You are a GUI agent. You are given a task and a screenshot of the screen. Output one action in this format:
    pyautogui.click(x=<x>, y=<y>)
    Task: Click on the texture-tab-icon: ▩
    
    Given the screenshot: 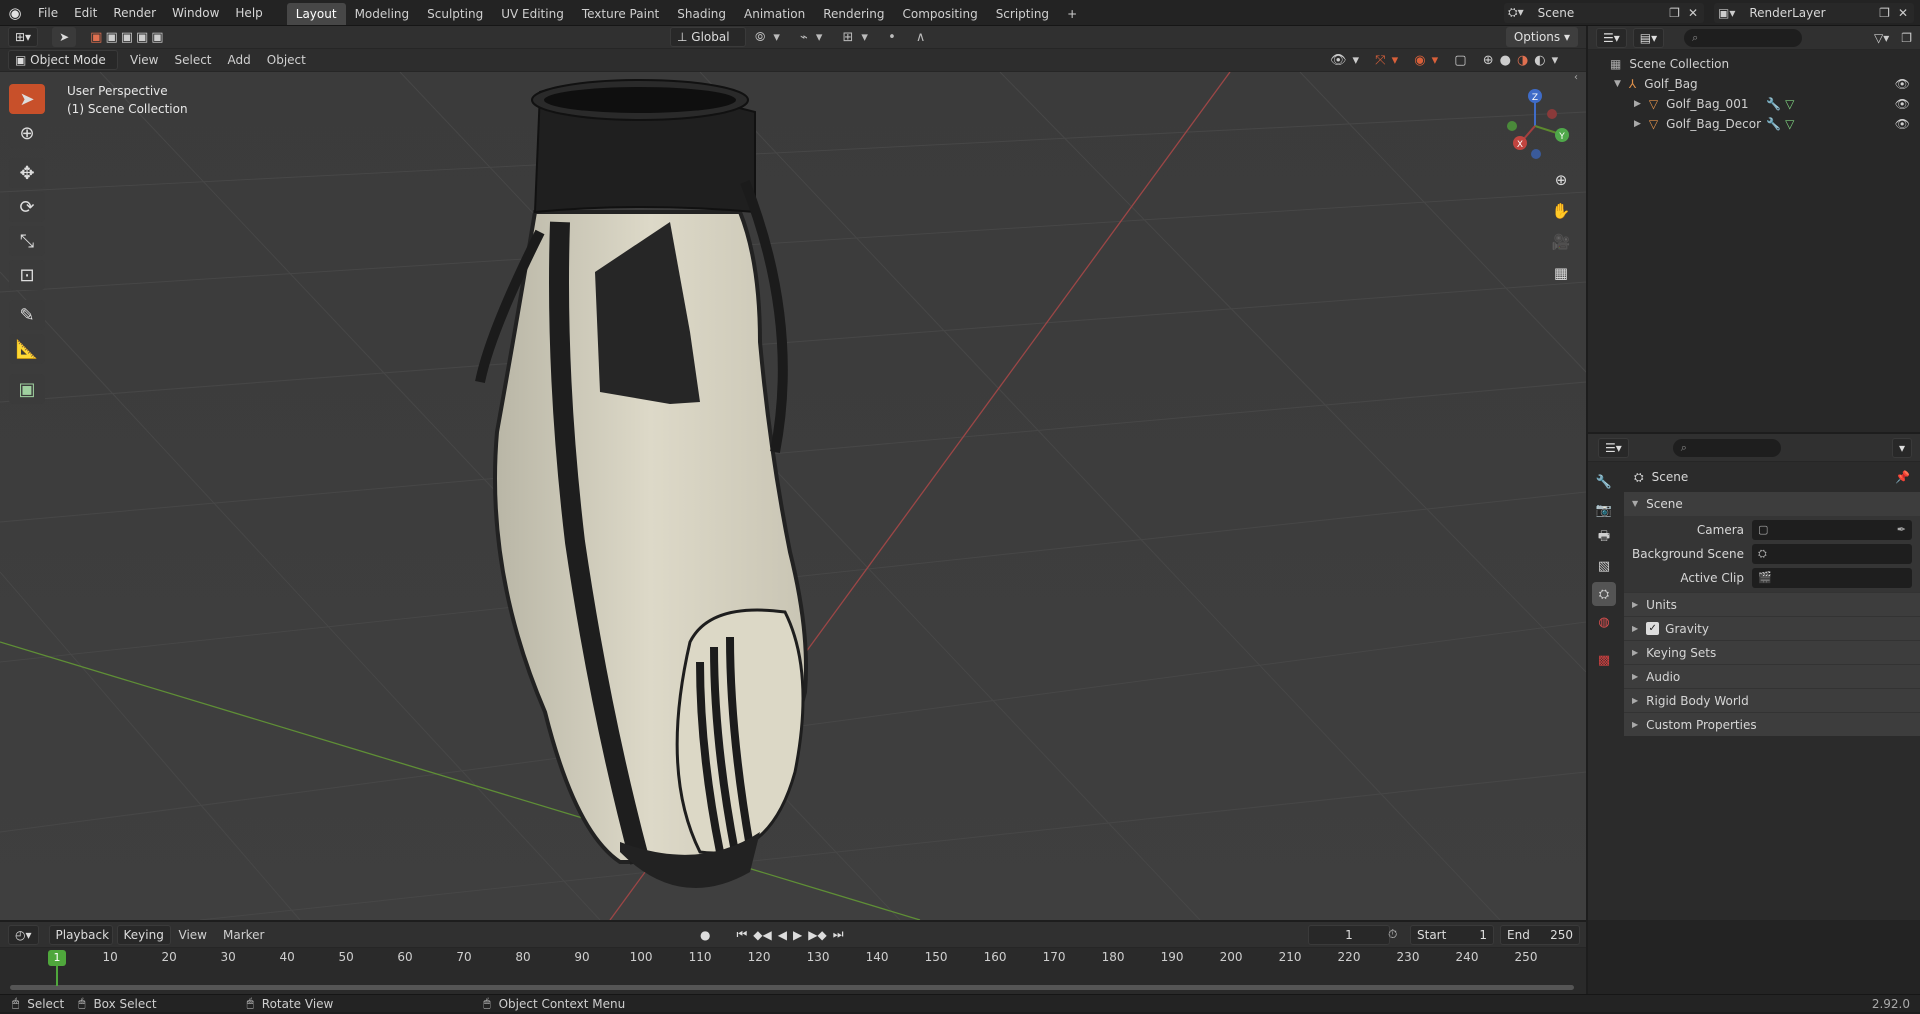 What is the action you would take?
    pyautogui.click(x=1604, y=660)
    